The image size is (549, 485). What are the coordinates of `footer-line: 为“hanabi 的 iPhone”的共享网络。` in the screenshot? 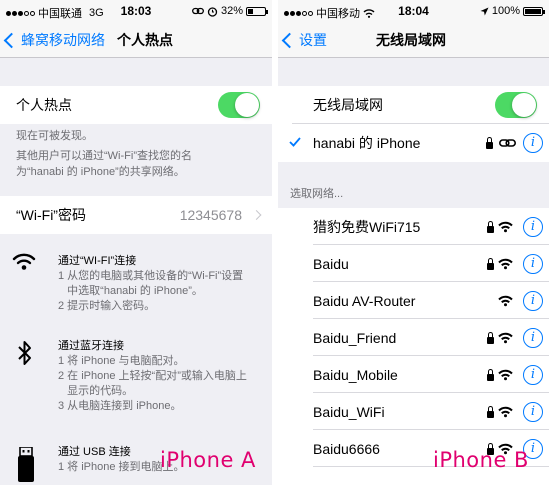 It's located at (100, 172).